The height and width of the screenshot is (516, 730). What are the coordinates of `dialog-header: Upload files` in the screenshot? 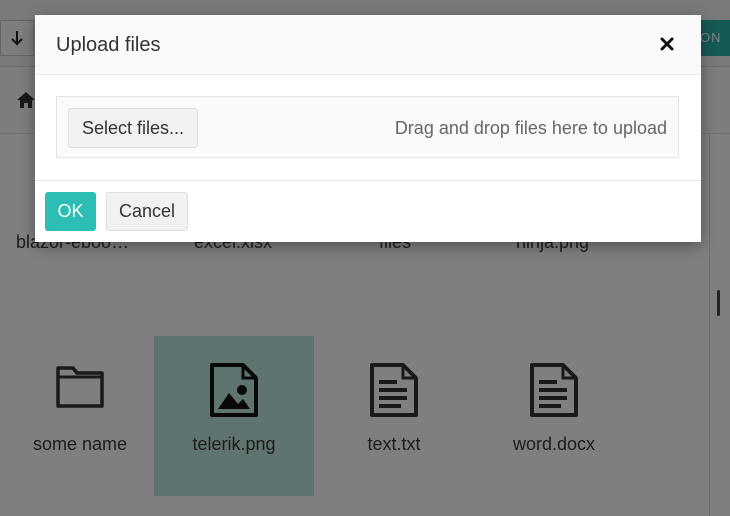 It's located at (368, 45).